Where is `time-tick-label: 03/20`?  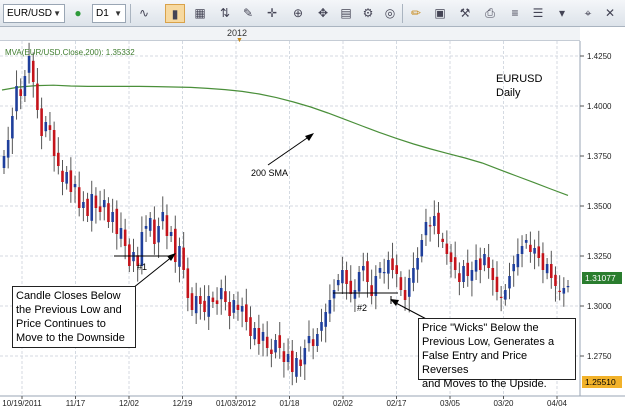 time-tick-label: 03/20 is located at coordinates (503, 403).